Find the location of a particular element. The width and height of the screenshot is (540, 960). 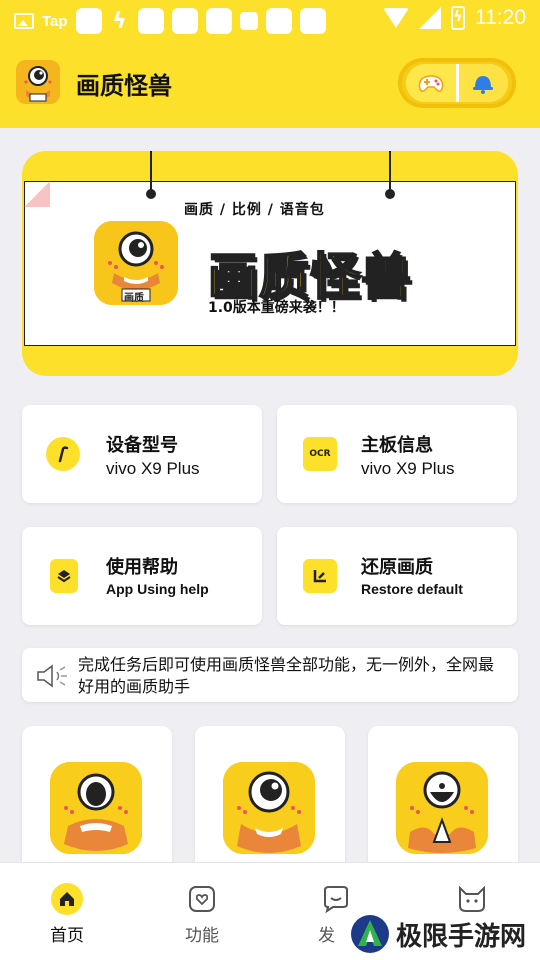

notification-mode-toggle is located at coordinates (481, 83).